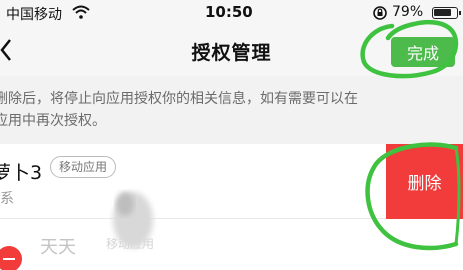  Describe the element at coordinates (423, 52) in the screenshot. I see `done-button: 完成` at that location.